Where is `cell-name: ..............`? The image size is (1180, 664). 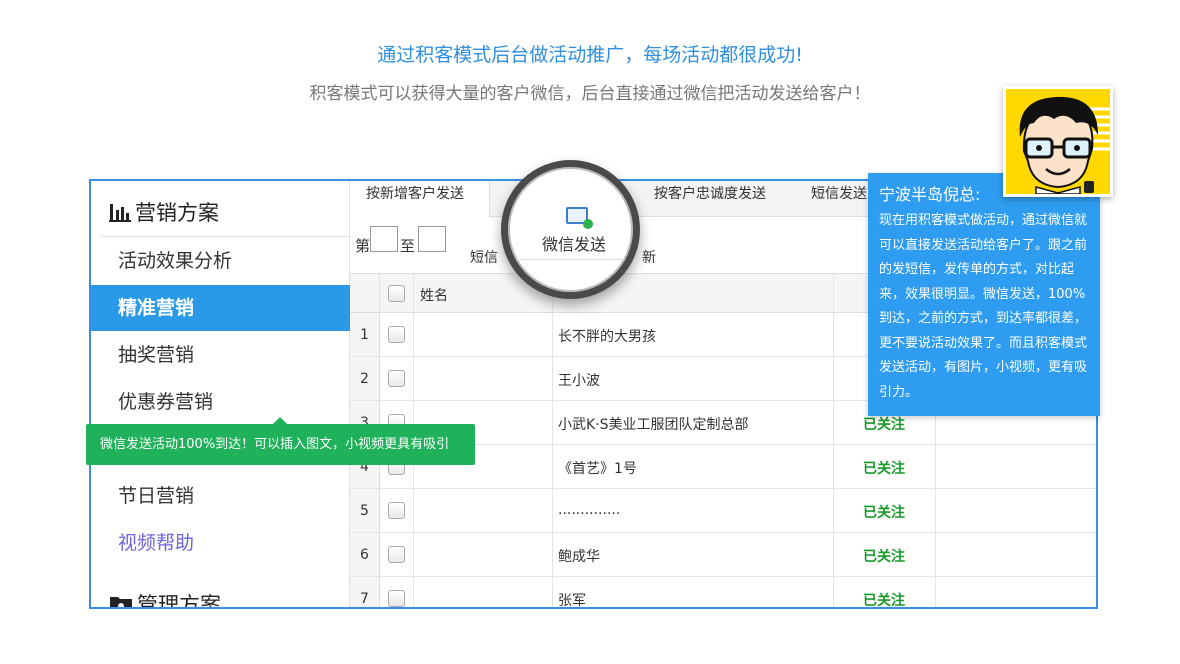 cell-name: .............. is located at coordinates (589, 510).